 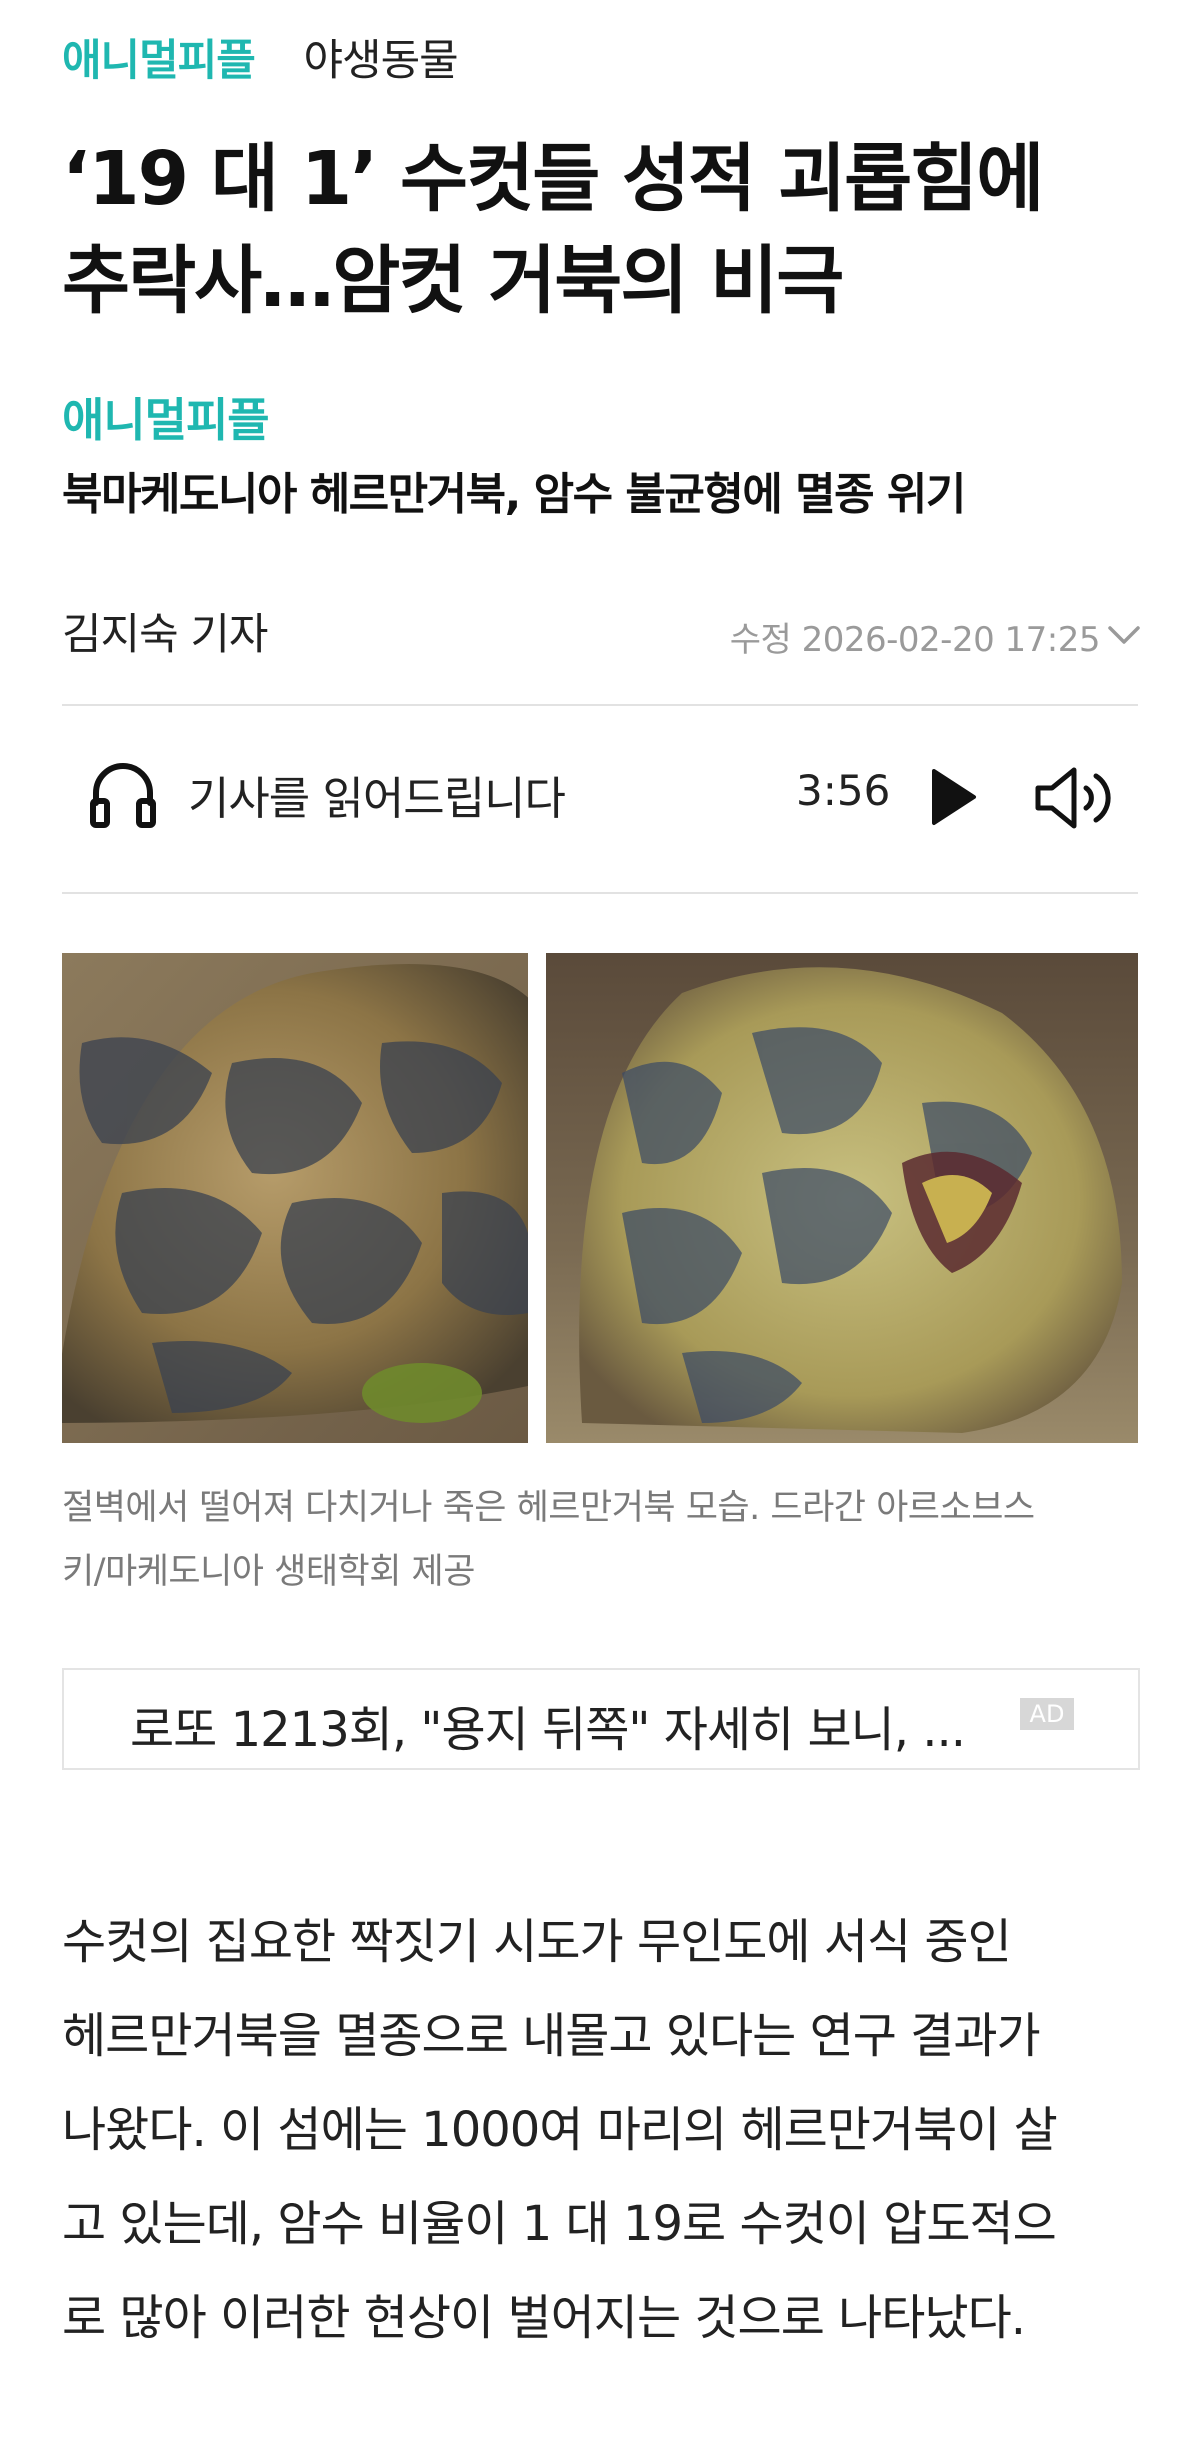 I want to click on body-line: 헤르만거북을 멸종으로 내몰고 있다는 연구 결과가, so click(x=551, y=2036).